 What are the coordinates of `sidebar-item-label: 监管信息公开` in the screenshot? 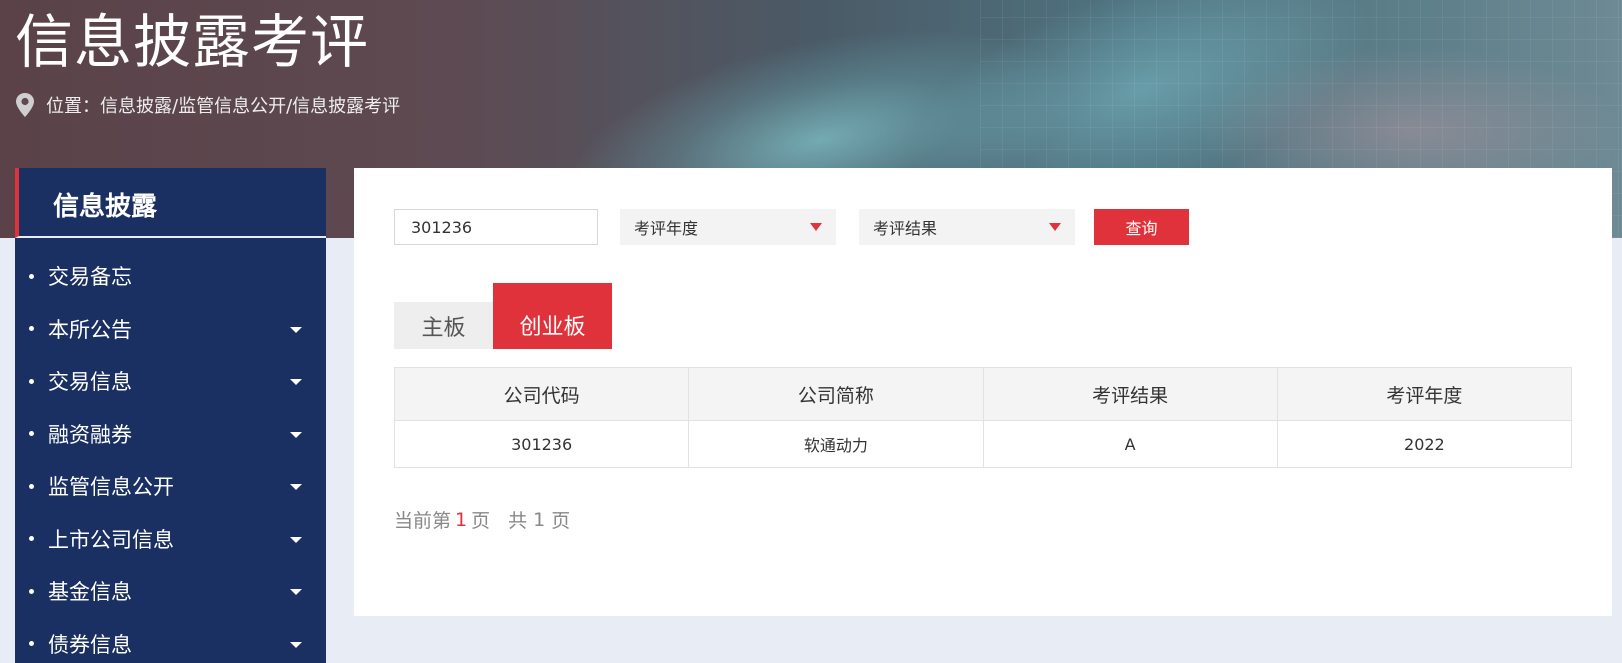 It's located at (111, 487).